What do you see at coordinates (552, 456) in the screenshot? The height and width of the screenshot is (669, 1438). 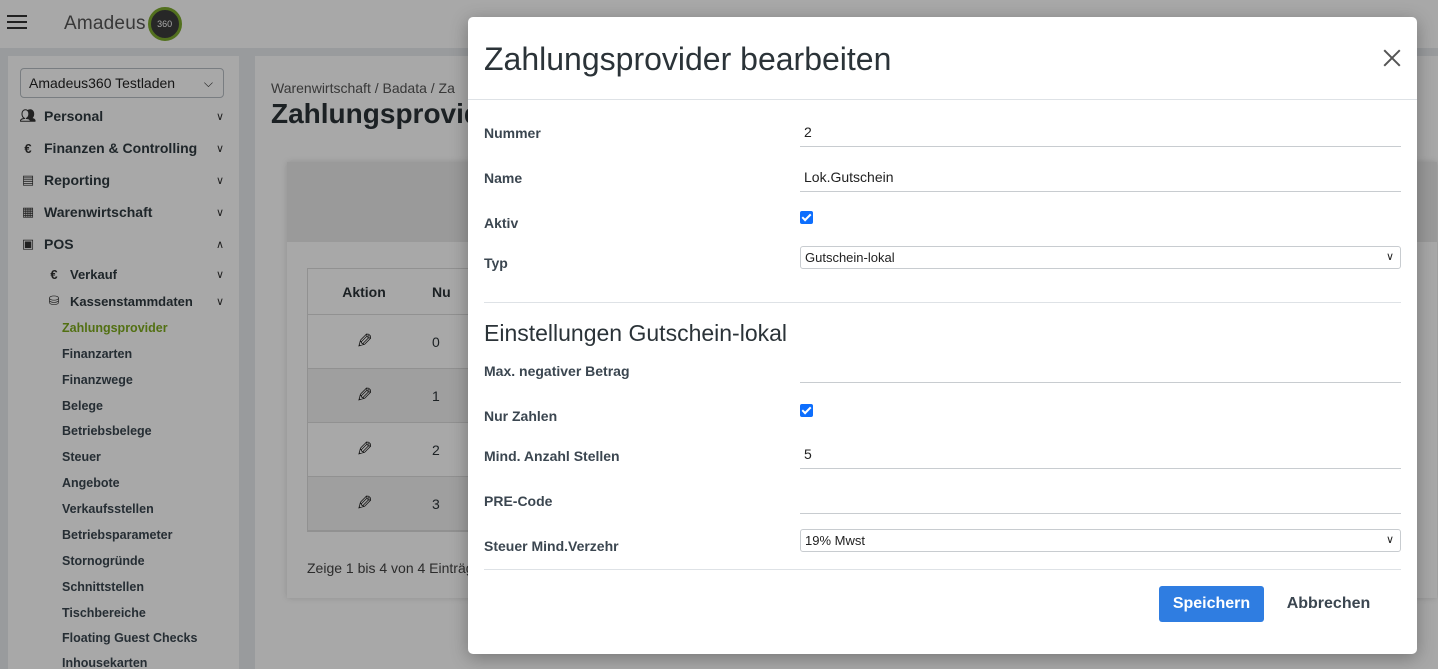 I see `mind-anzahl-stellen-label: Mind. Anzahl Stellen` at bounding box center [552, 456].